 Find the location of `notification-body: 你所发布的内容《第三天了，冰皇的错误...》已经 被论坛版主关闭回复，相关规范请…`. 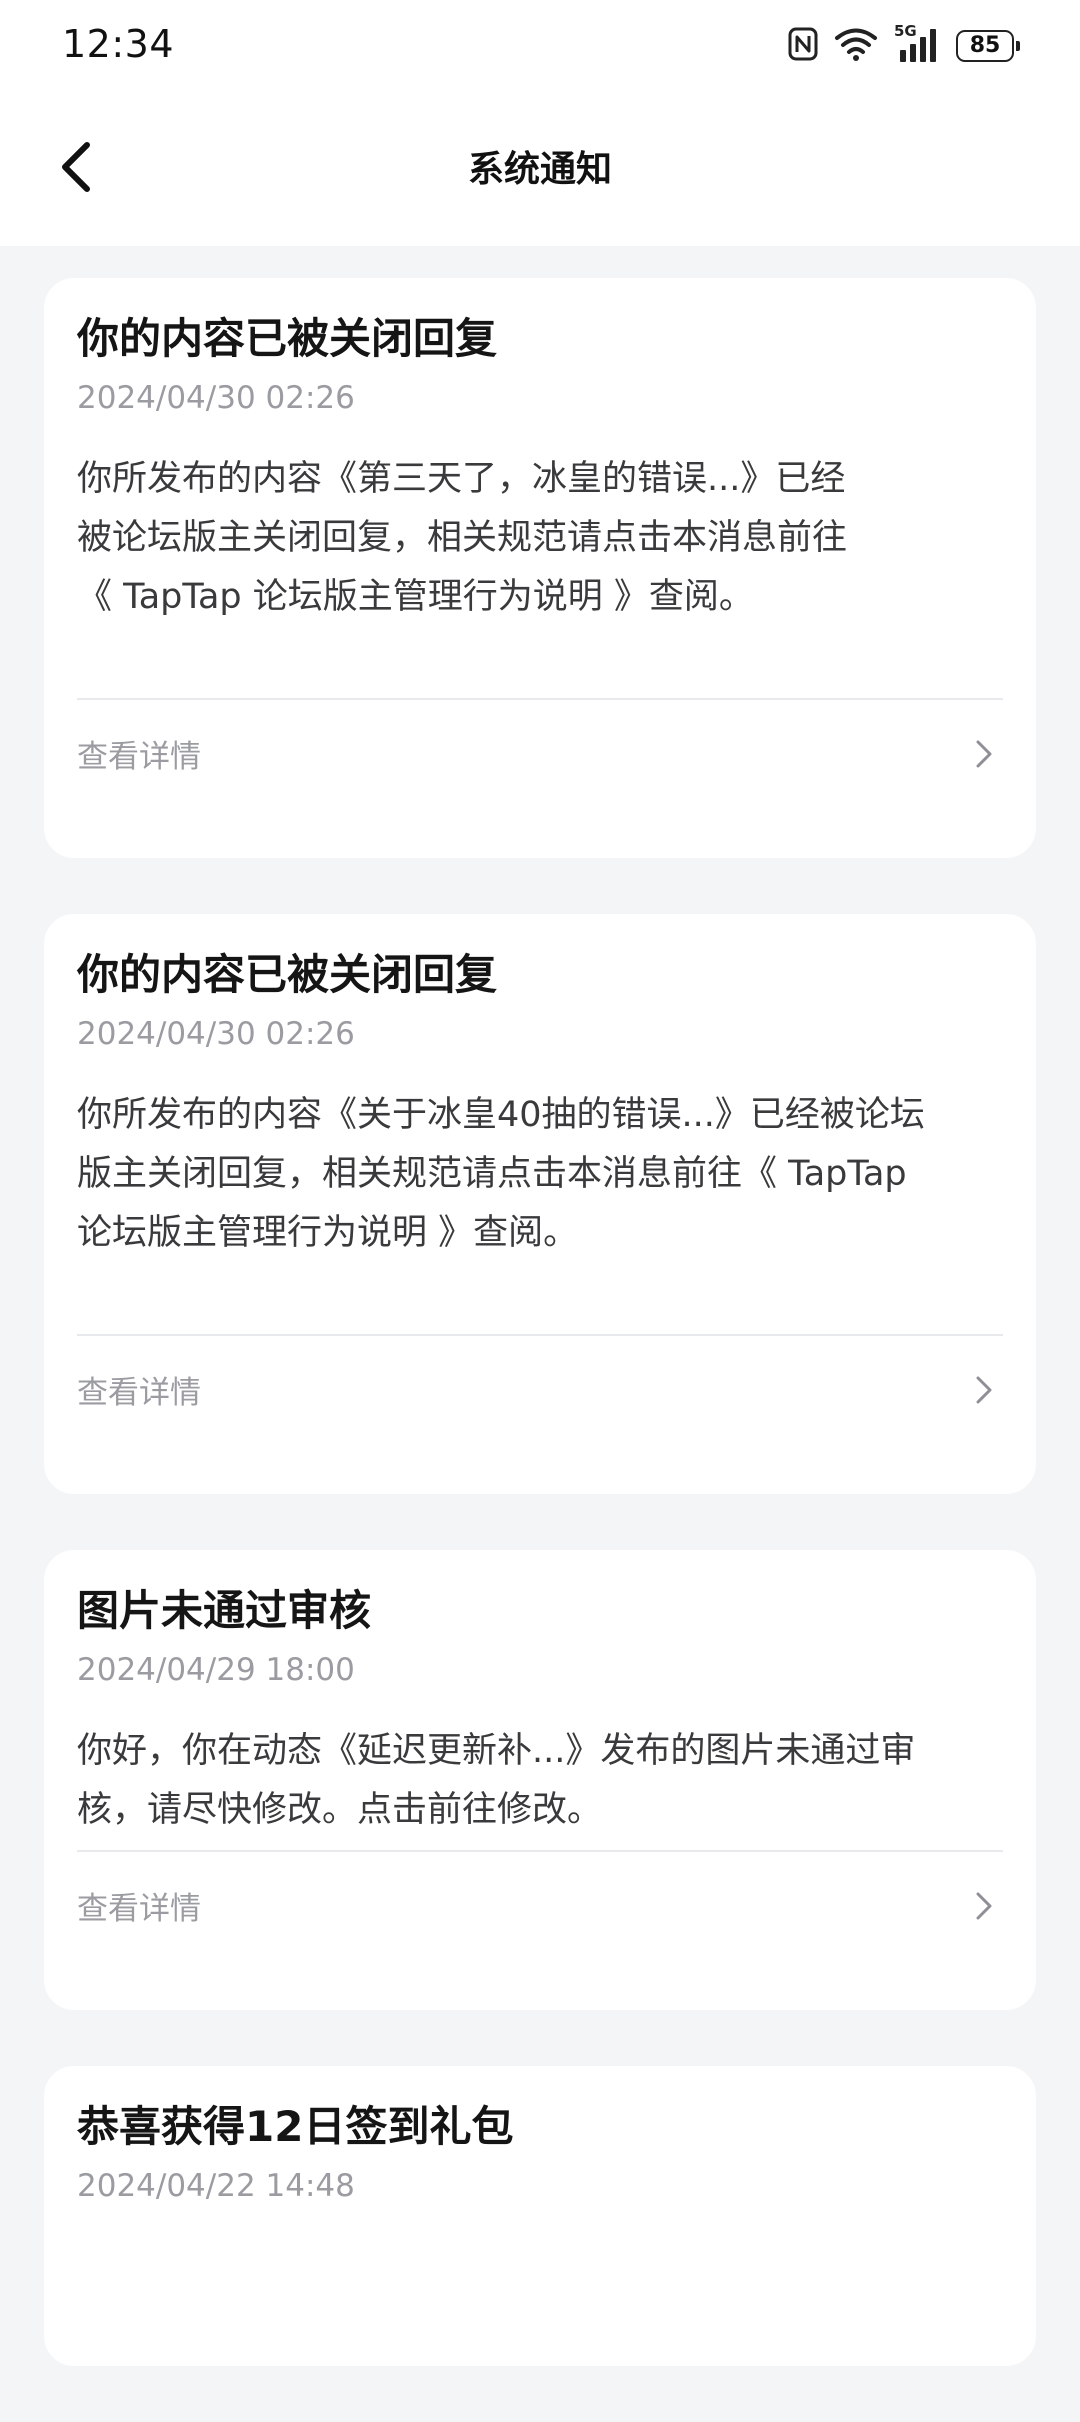

notification-body: 你所发布的内容《第三天了，冰皇的错误...》已经 被论坛版主关闭回复，相关规范请… is located at coordinates (540, 574).